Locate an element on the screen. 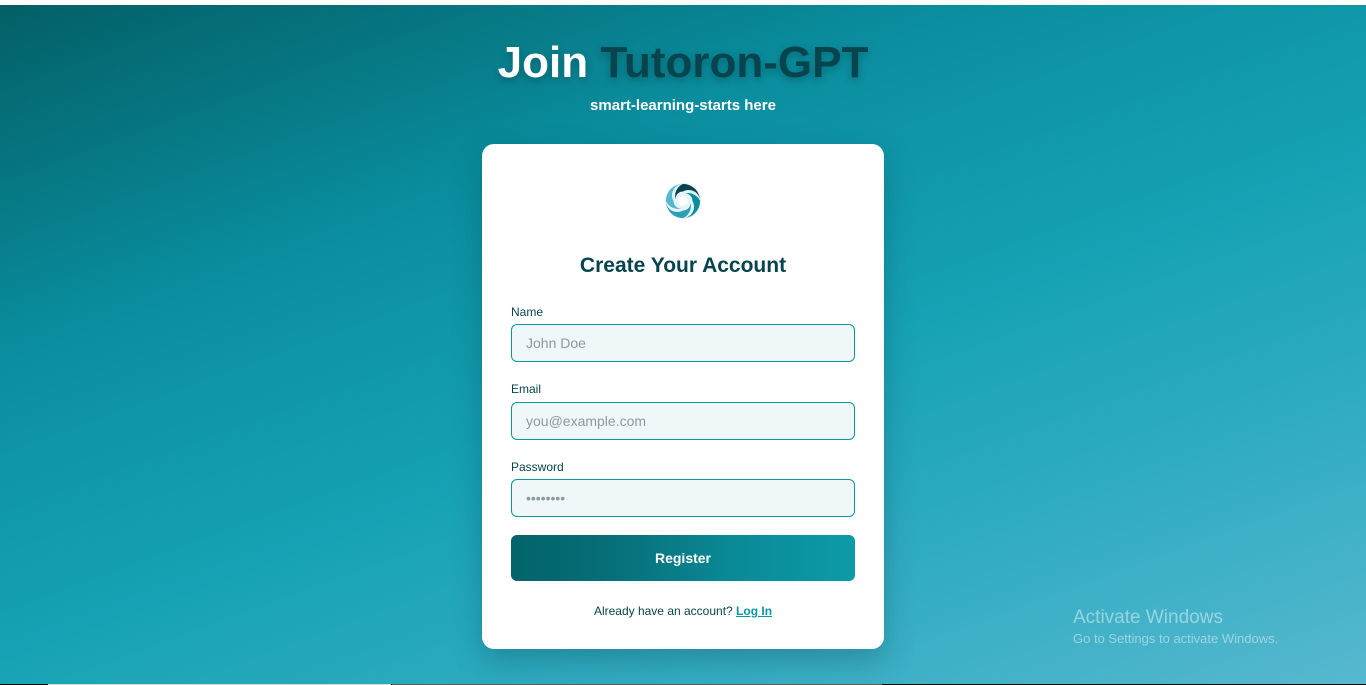 The height and width of the screenshot is (685, 1366). email-input is located at coordinates (683, 421).